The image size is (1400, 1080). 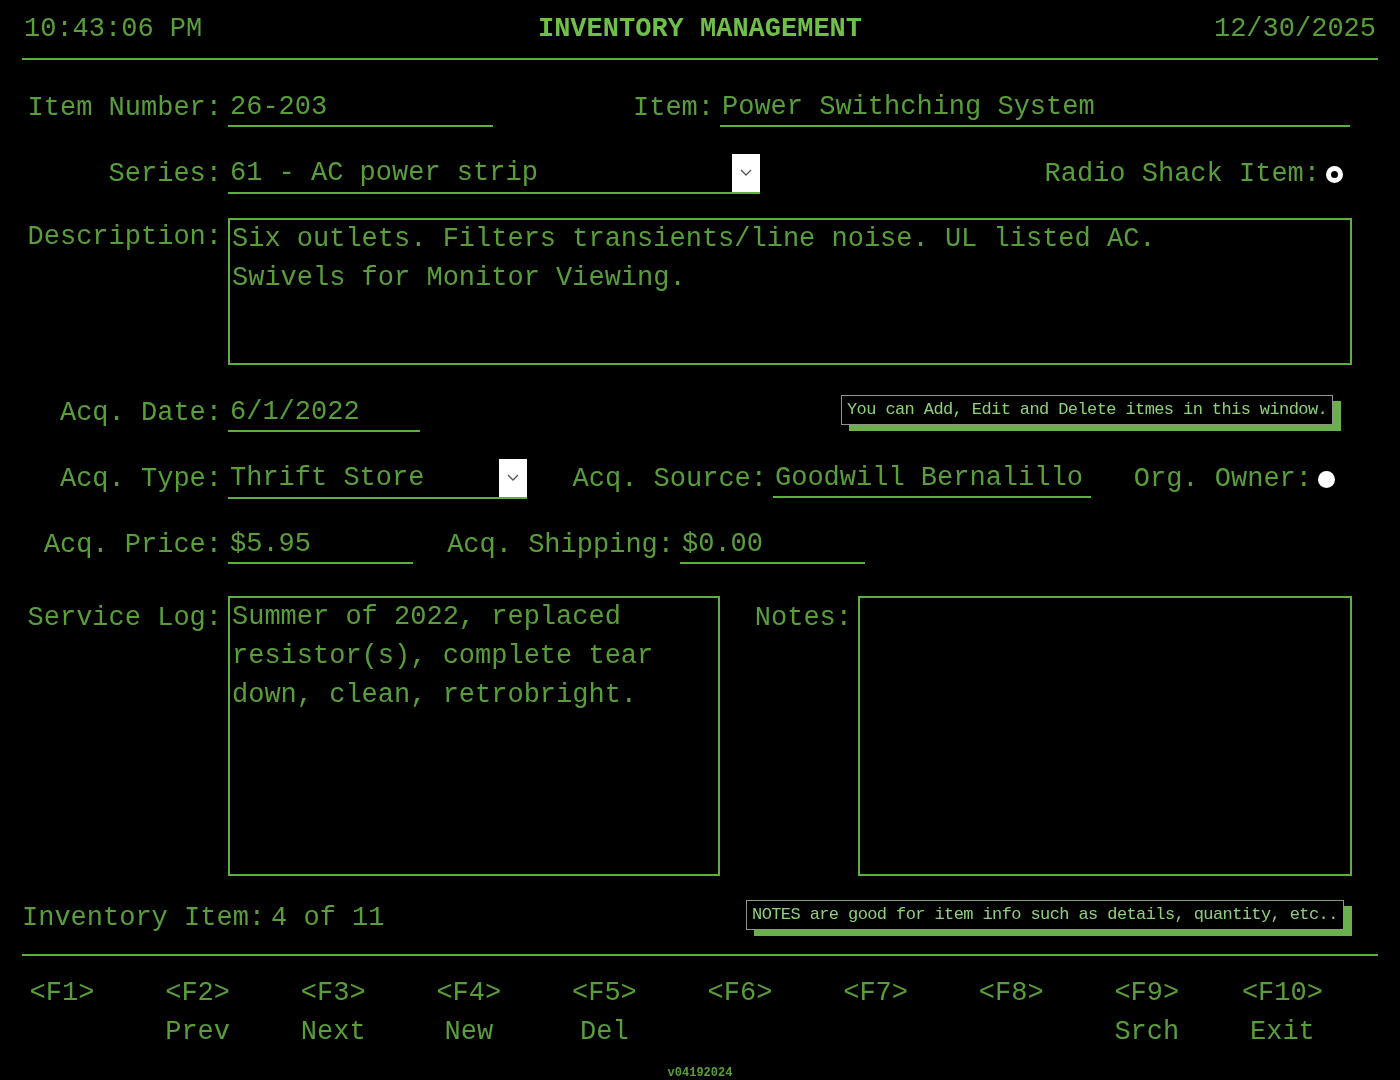 What do you see at coordinates (932, 479) in the screenshot?
I see `input-field: Goodwill Bernalillo` at bounding box center [932, 479].